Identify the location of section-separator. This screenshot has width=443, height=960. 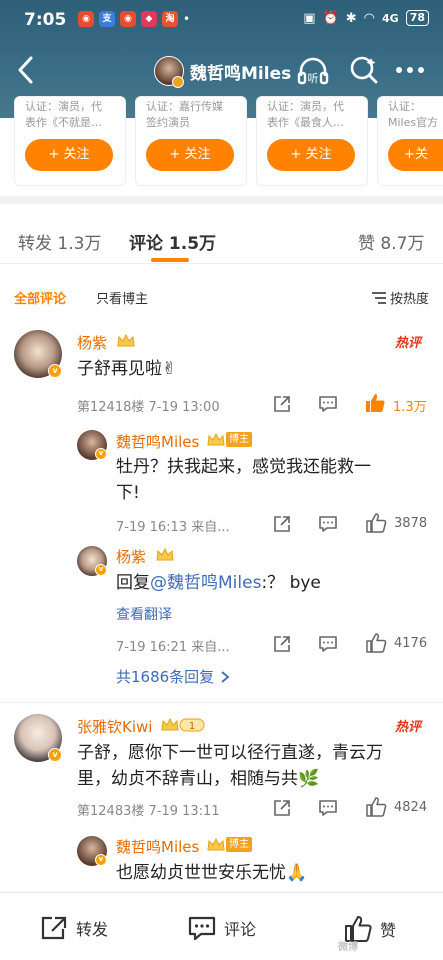
(221, 200).